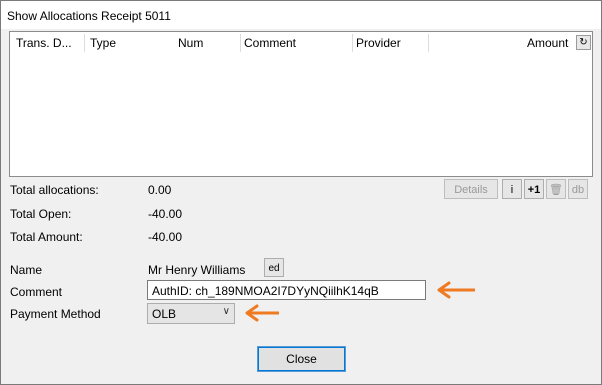 This screenshot has width=602, height=385. I want to click on chevron-down-icon: ∨, so click(226, 311).